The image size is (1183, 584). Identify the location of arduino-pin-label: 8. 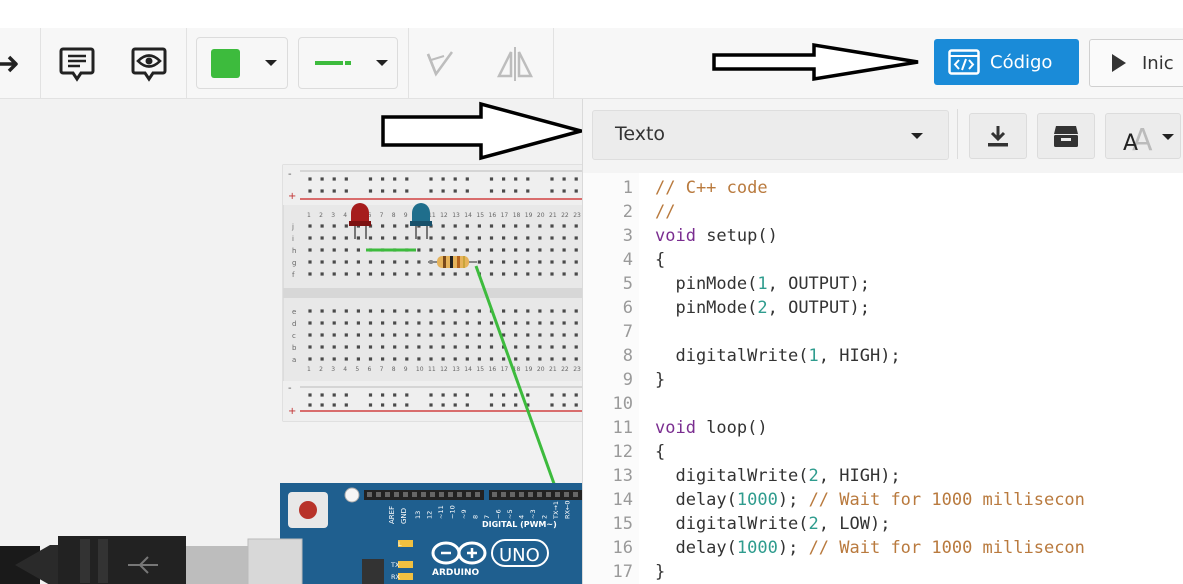
(476, 517).